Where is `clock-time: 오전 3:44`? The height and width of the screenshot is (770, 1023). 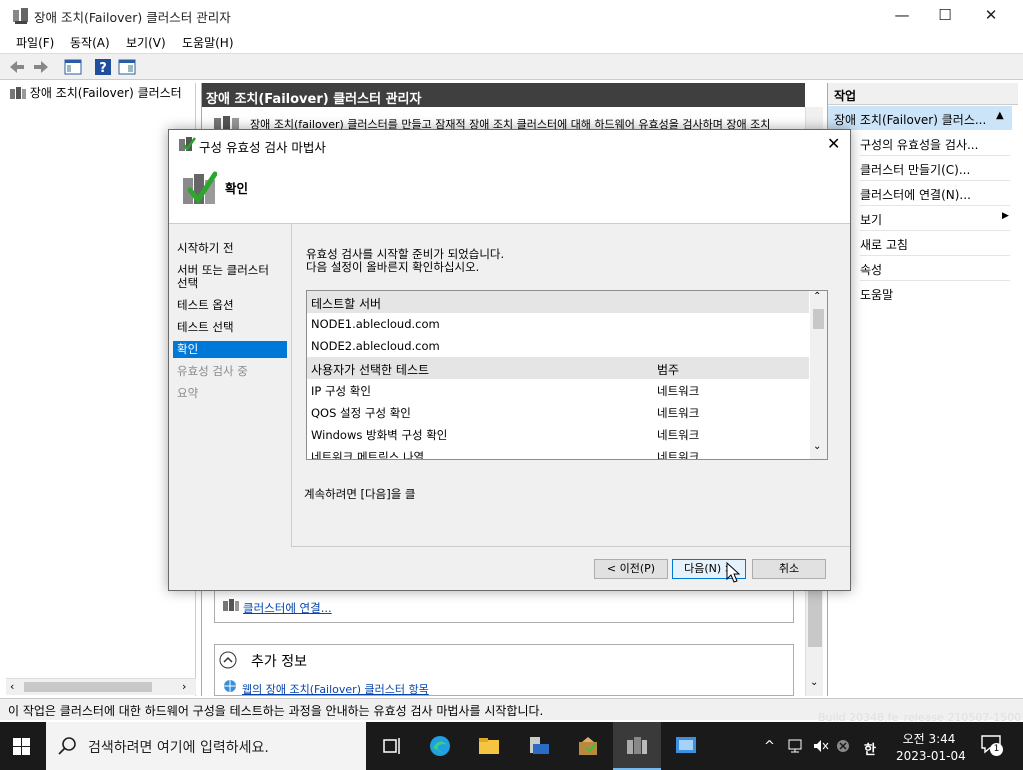
clock-time: 오전 3:44 is located at coordinates (929, 738).